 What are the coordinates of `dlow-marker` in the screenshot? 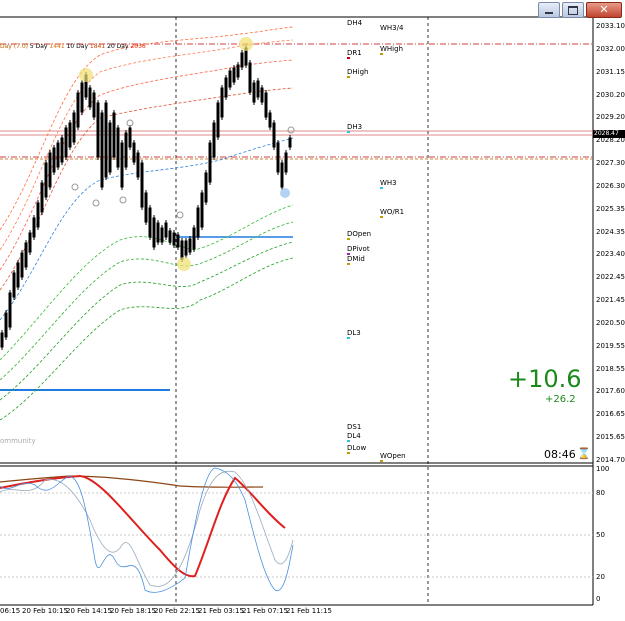 It's located at (348, 453).